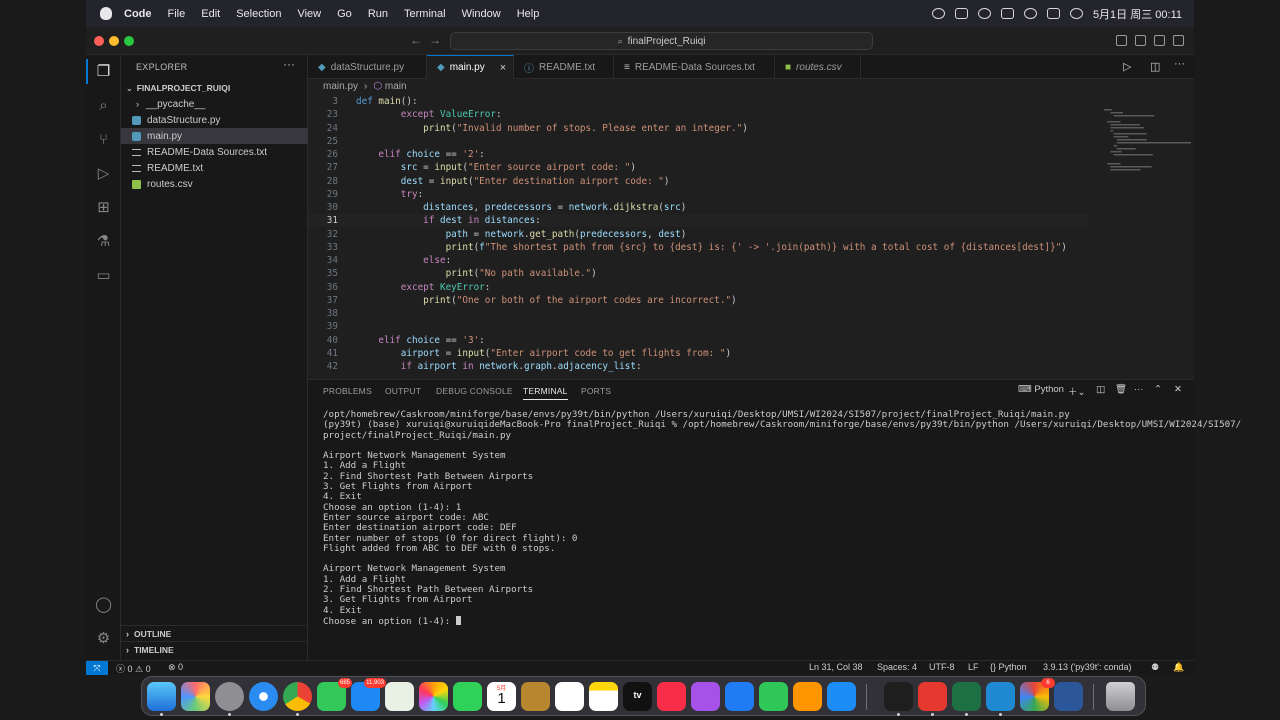 Image resolution: width=1280 pixels, height=720 pixels. I want to click on customize-layout-icon, so click(1178, 40).